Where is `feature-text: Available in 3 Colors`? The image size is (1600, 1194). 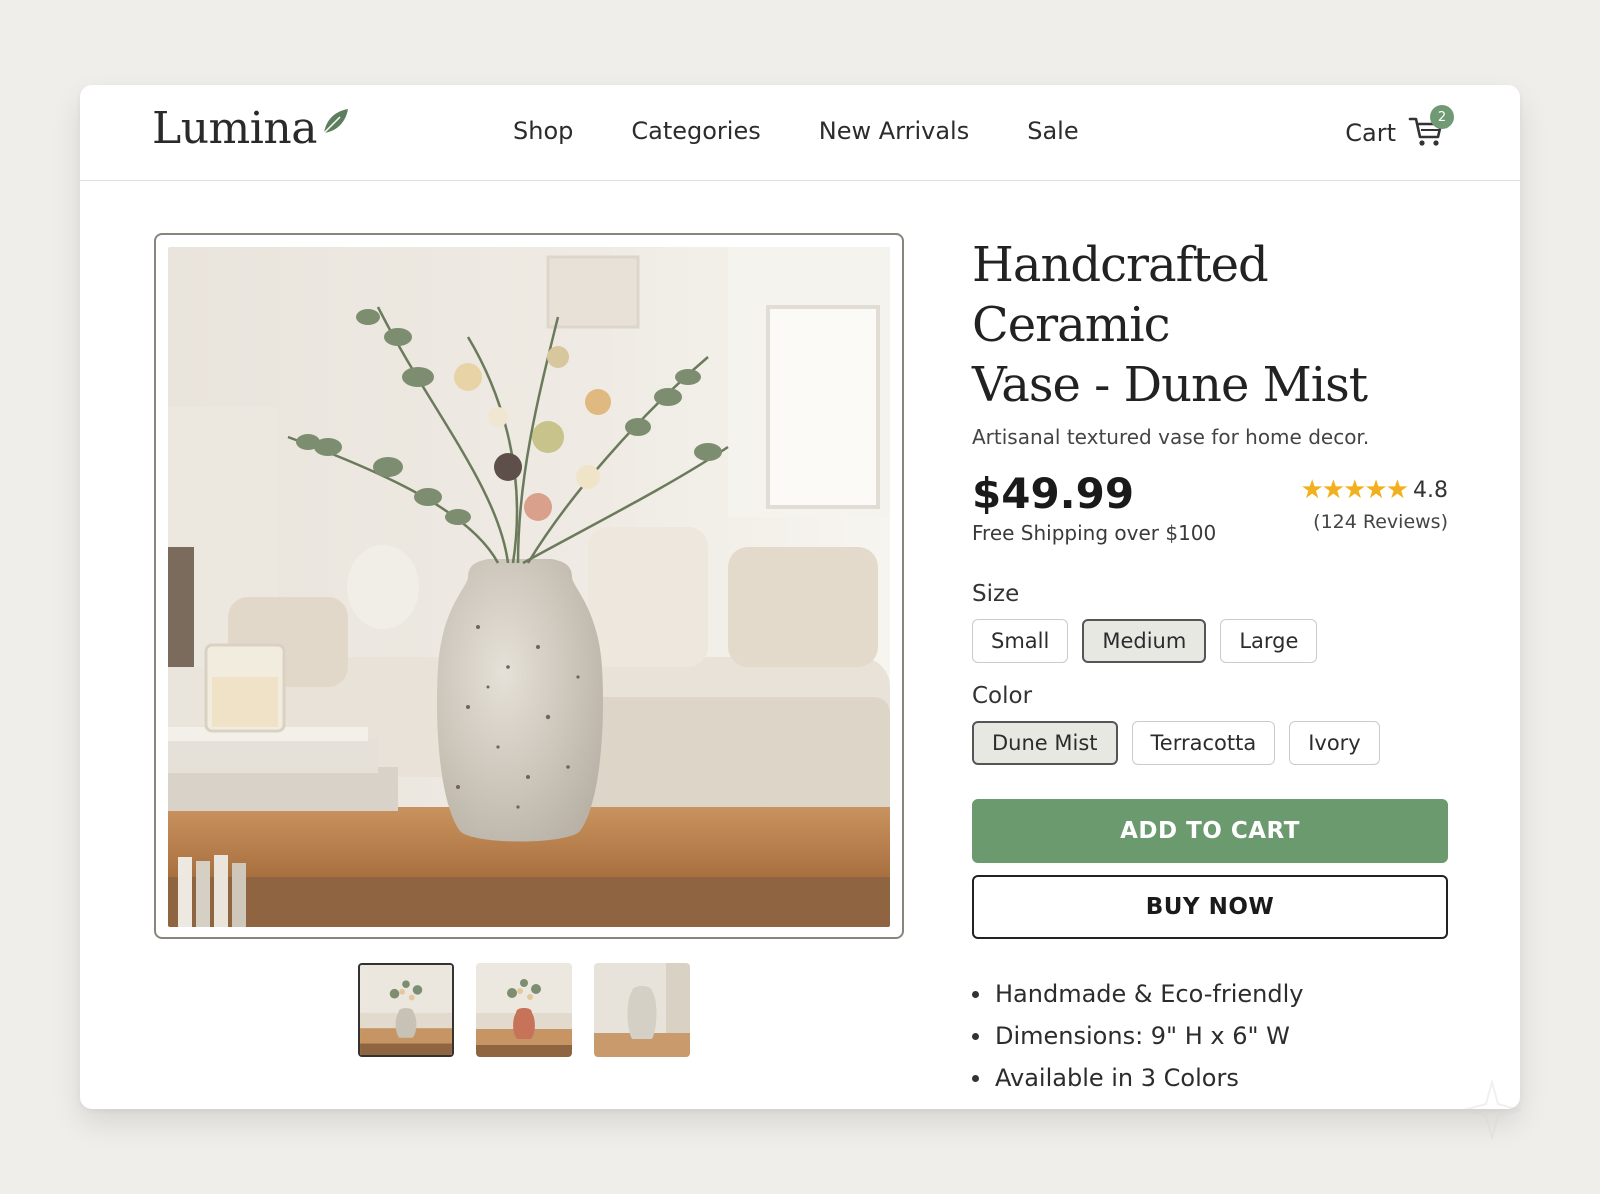
feature-text: Available in 3 Colors is located at coordinates (1117, 1078).